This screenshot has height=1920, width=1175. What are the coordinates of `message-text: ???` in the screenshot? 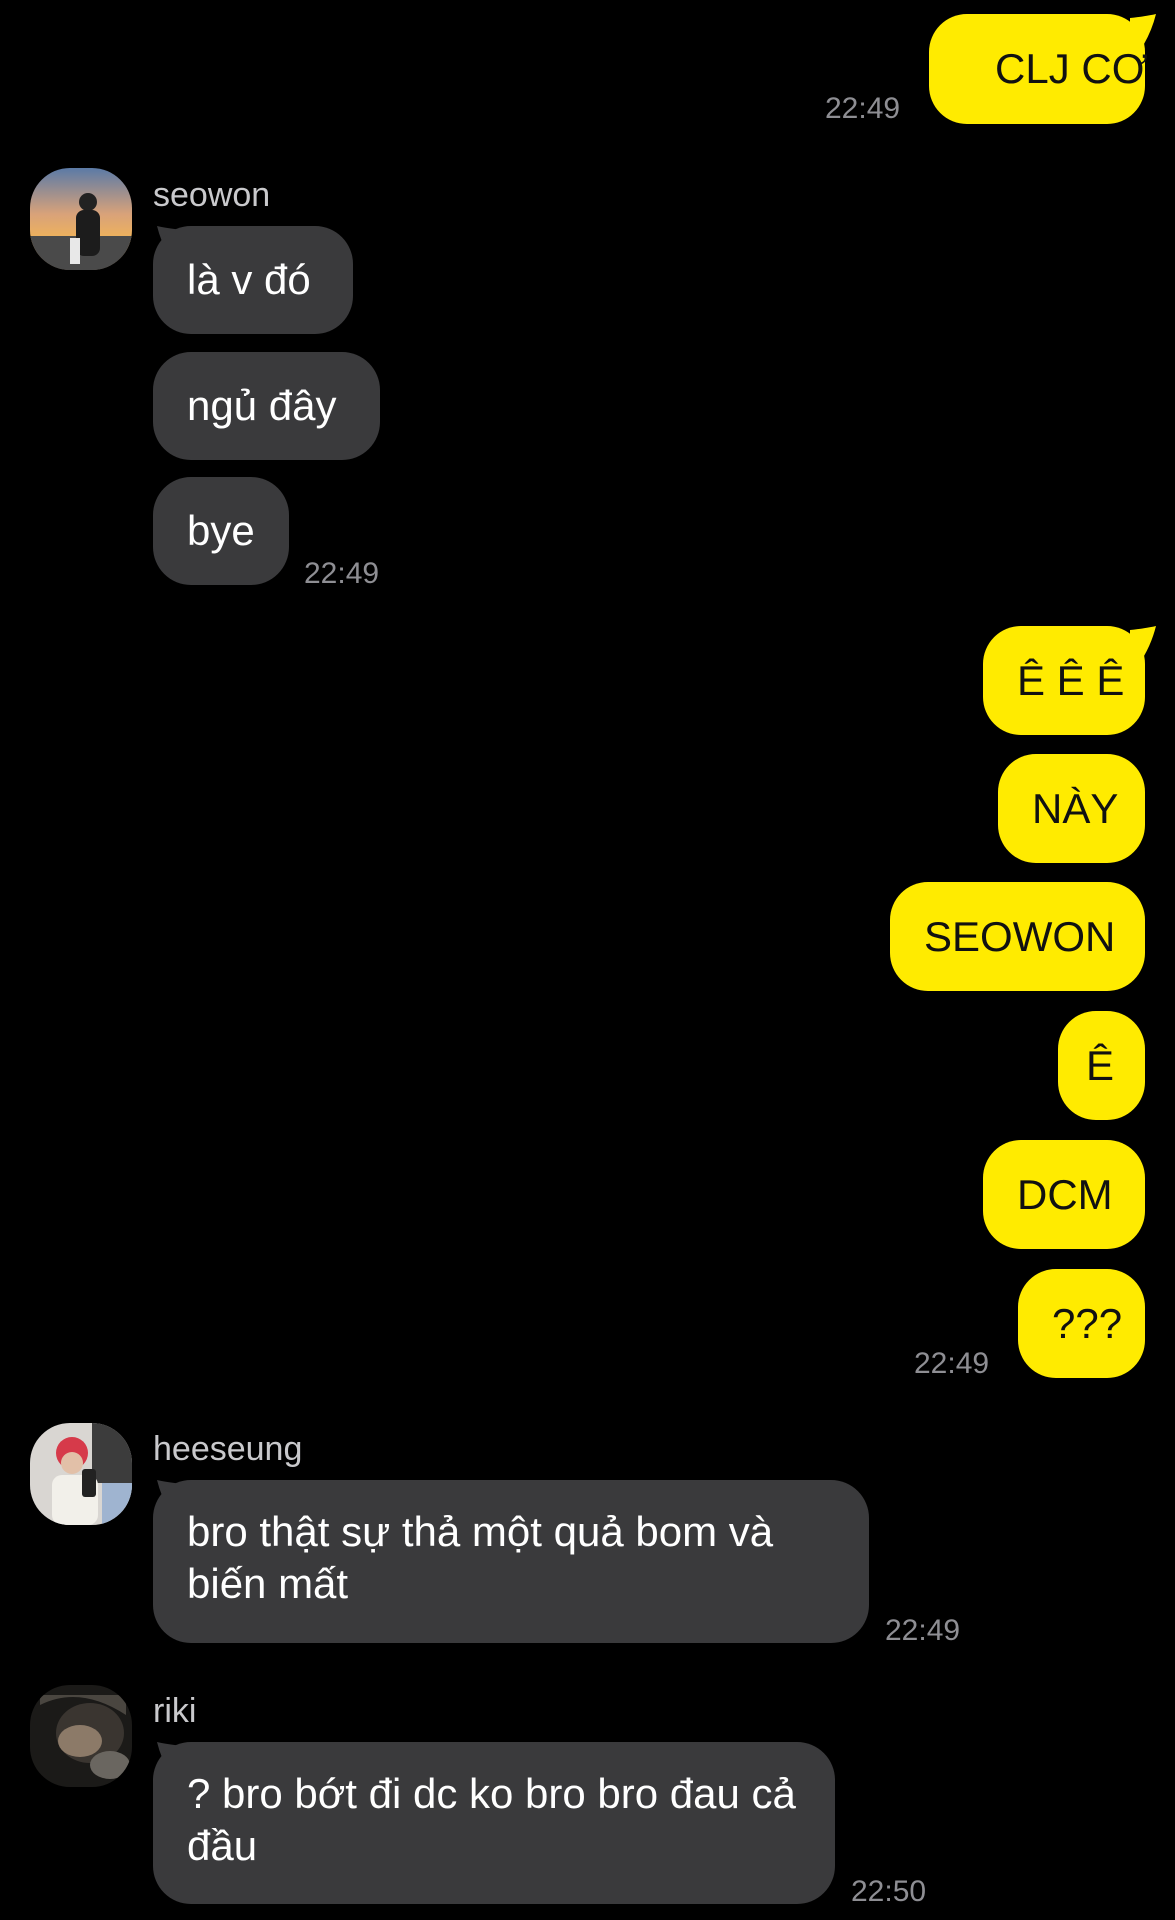 It's located at (1087, 1323).